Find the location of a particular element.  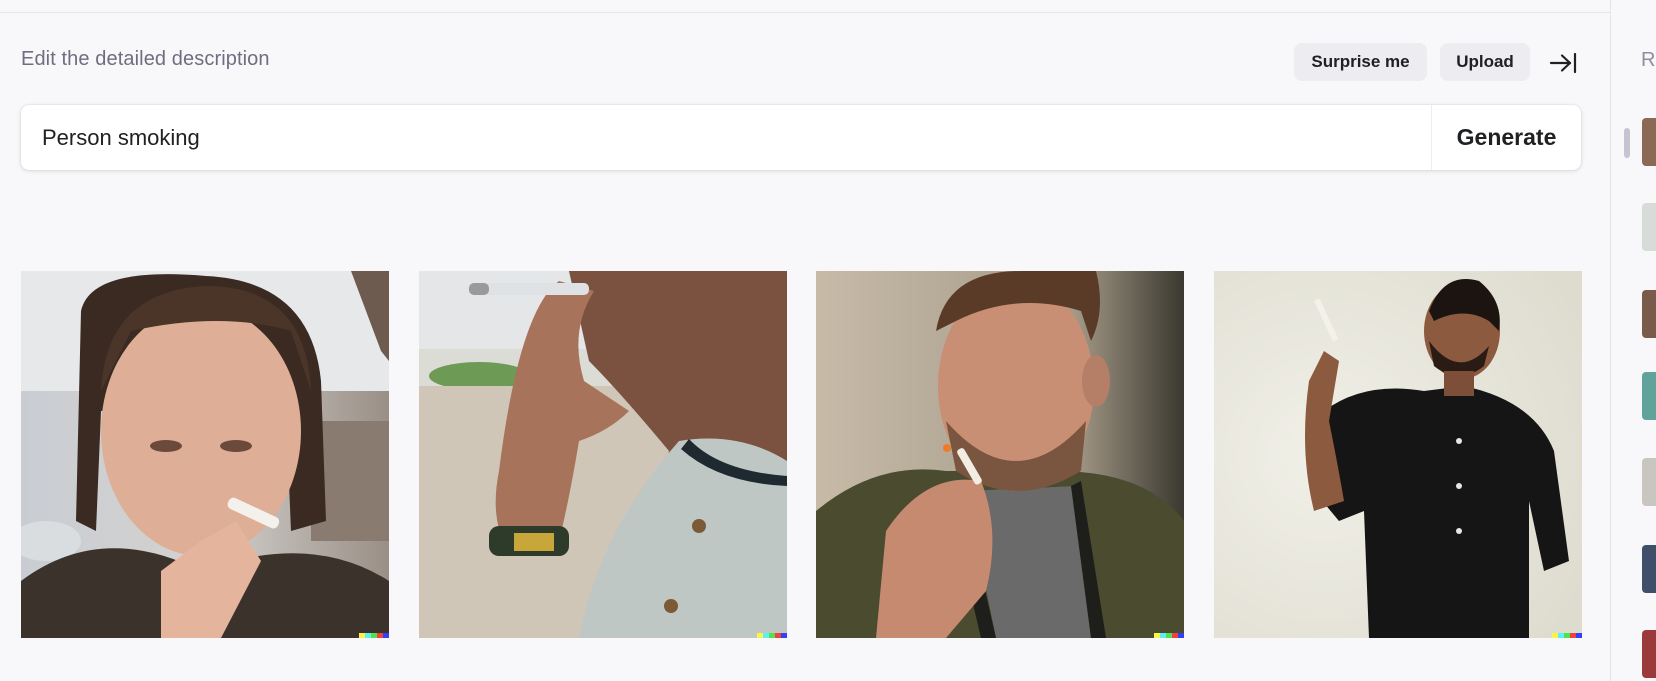

result-image-2-picture is located at coordinates (603, 454).